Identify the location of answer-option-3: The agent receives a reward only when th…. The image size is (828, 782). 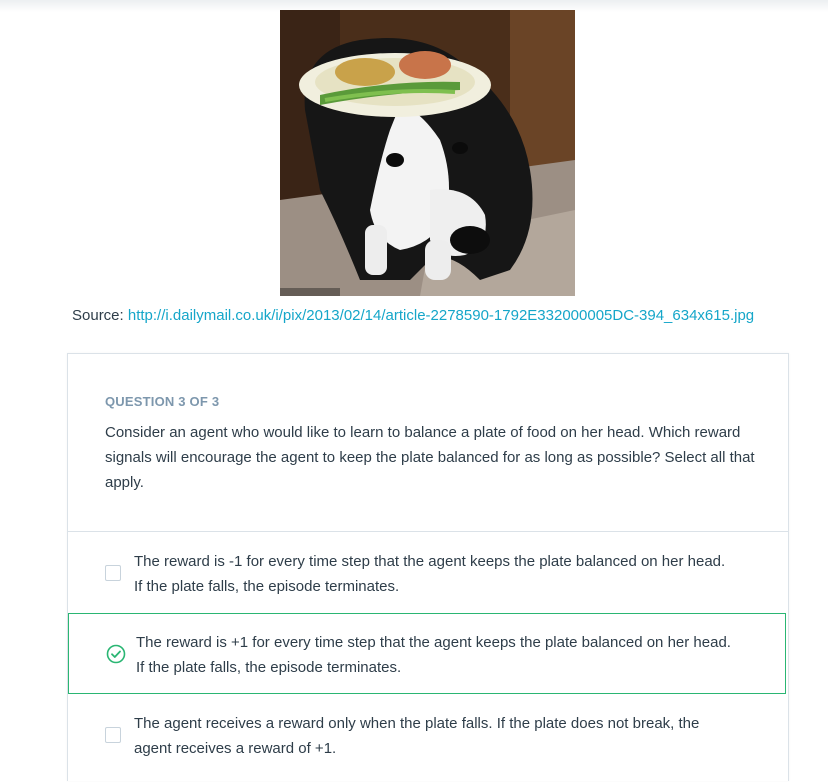
(427, 737).